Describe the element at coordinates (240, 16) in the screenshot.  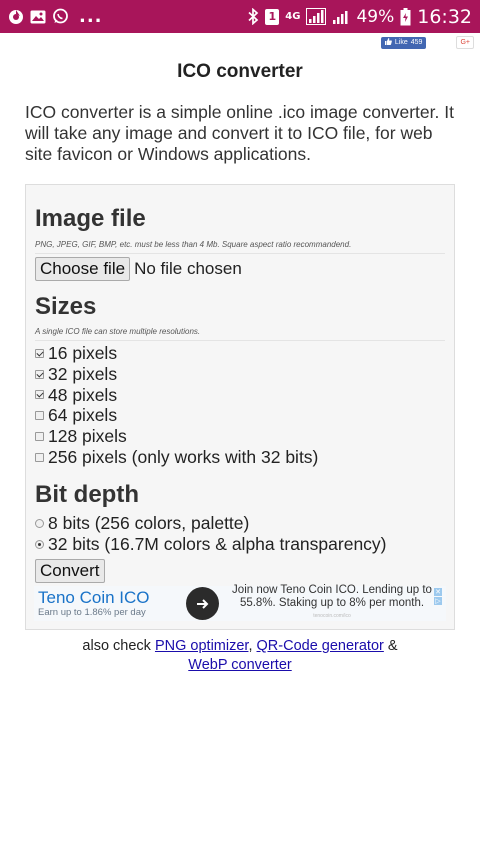
I see `status-bar: ... 1 4G 49% 16:32` at that location.